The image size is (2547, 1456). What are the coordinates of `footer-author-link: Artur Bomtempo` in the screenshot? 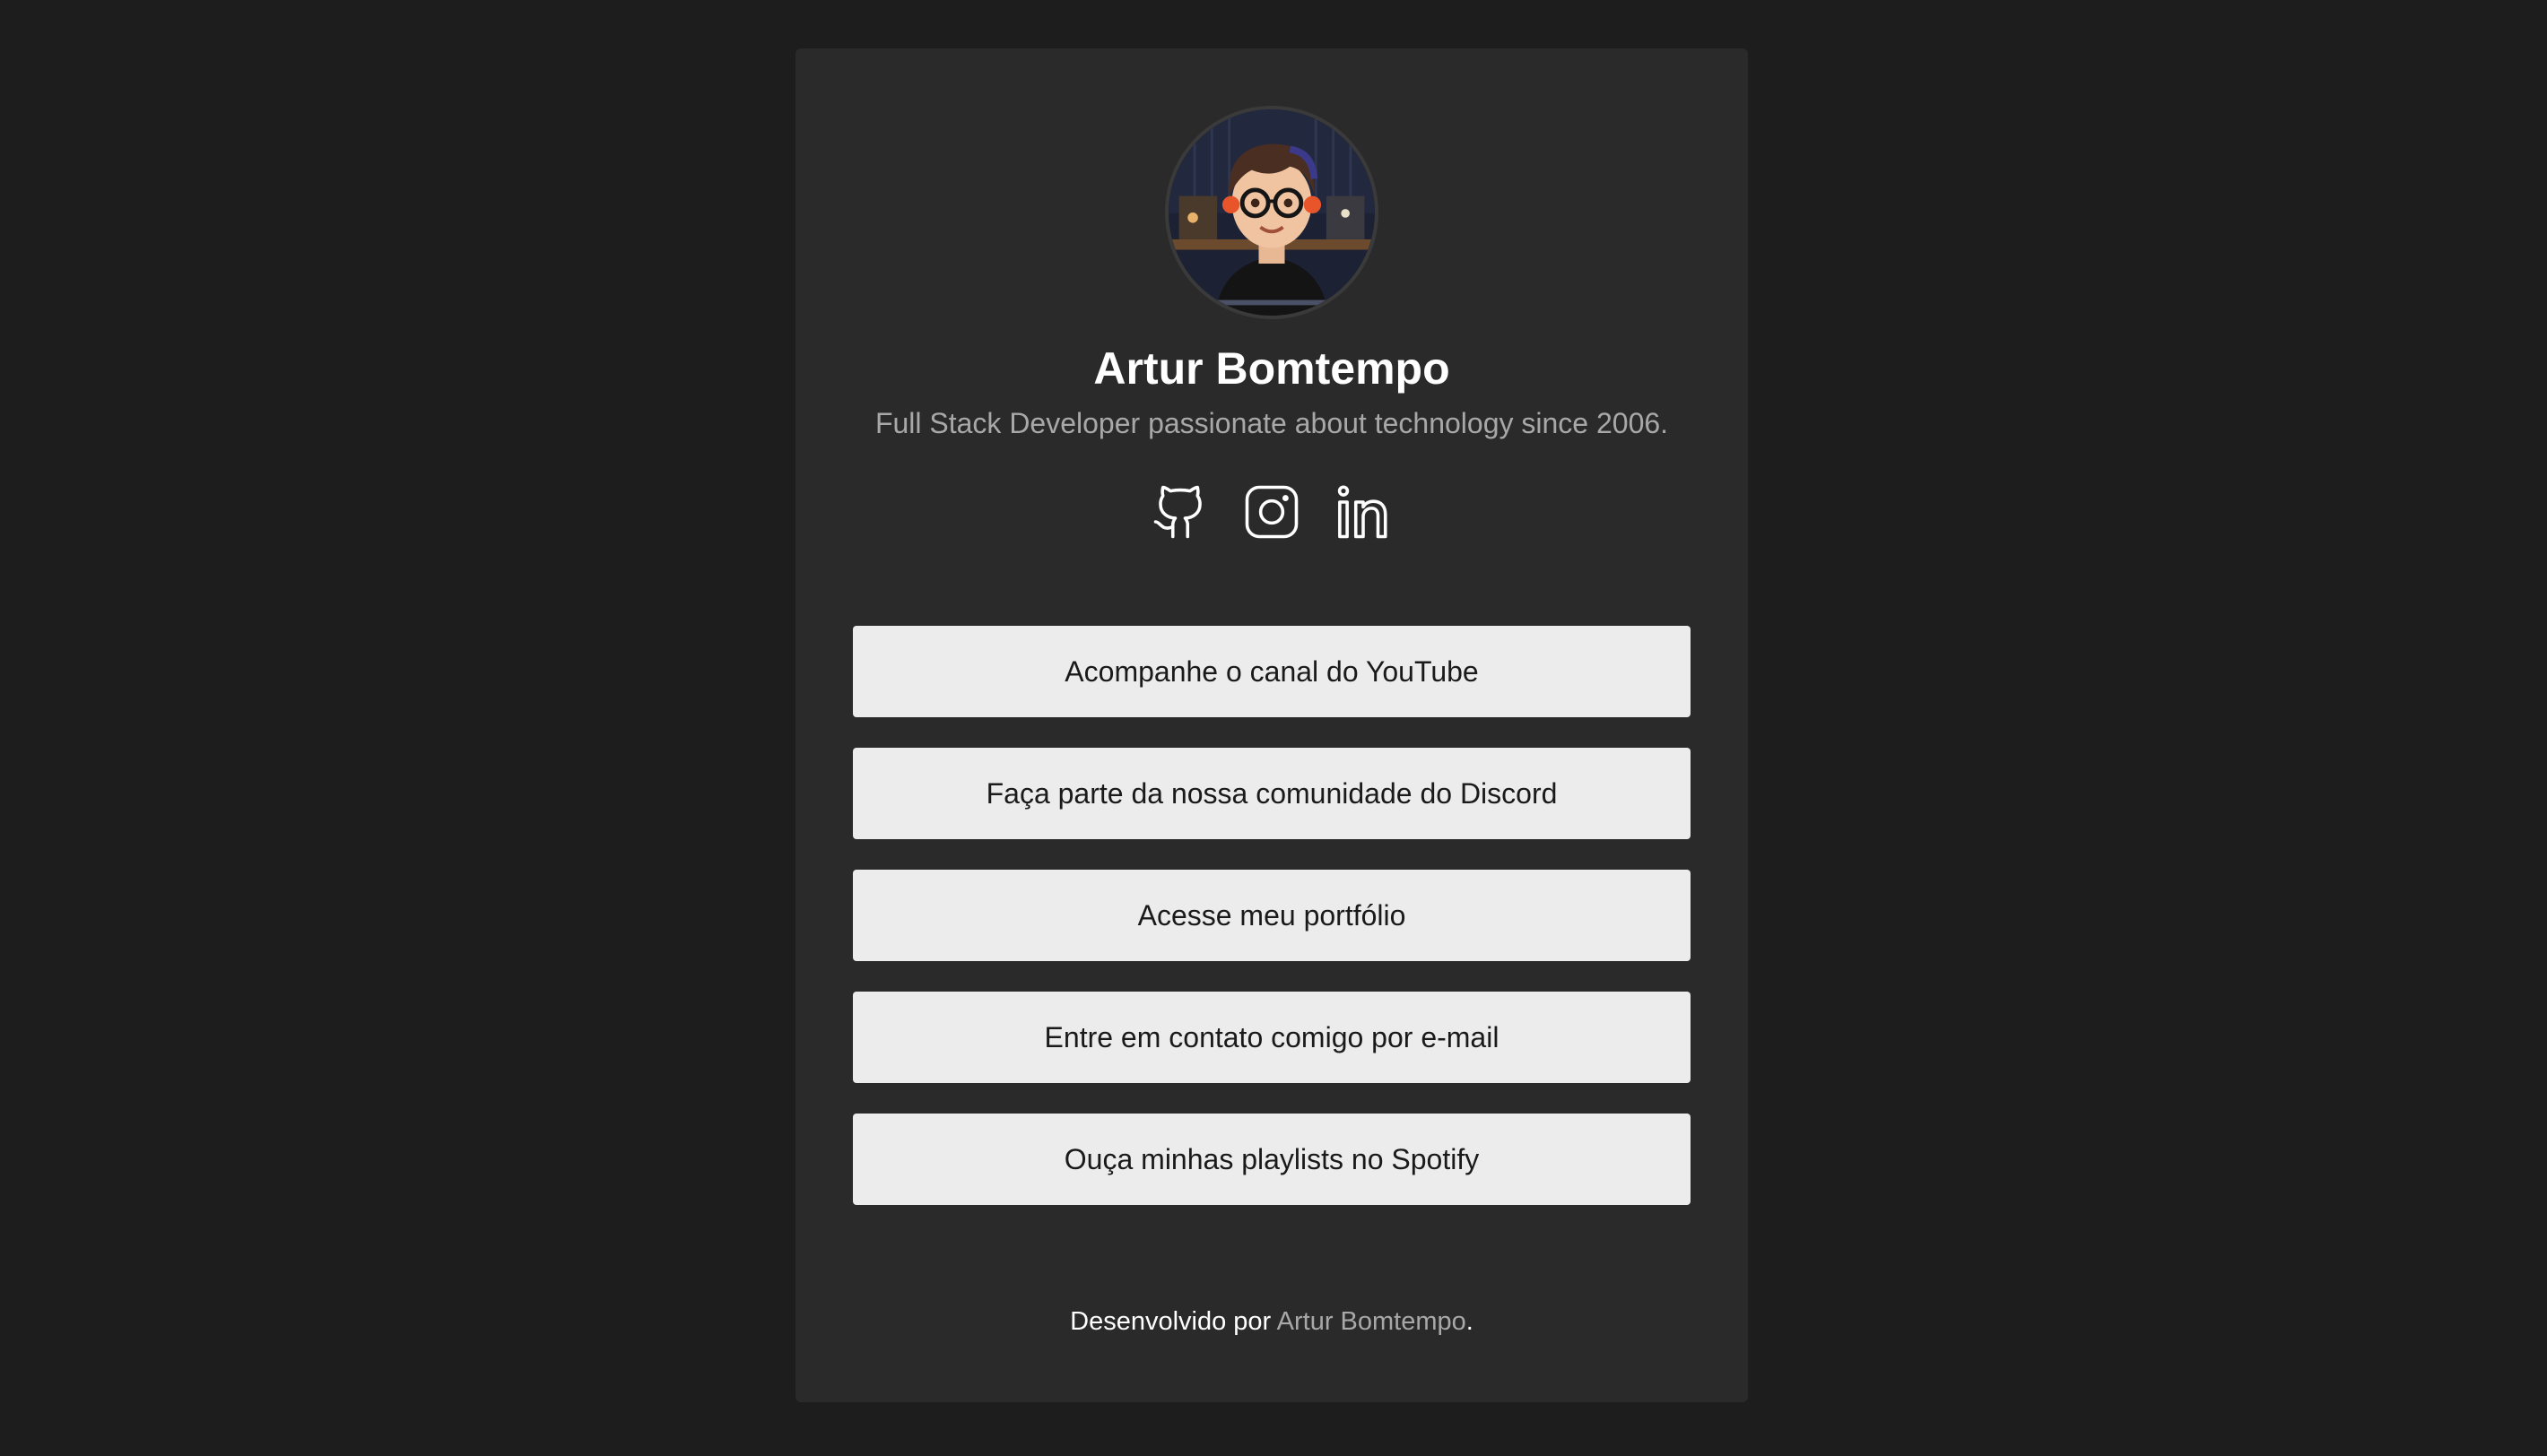 It's located at (1371, 1321).